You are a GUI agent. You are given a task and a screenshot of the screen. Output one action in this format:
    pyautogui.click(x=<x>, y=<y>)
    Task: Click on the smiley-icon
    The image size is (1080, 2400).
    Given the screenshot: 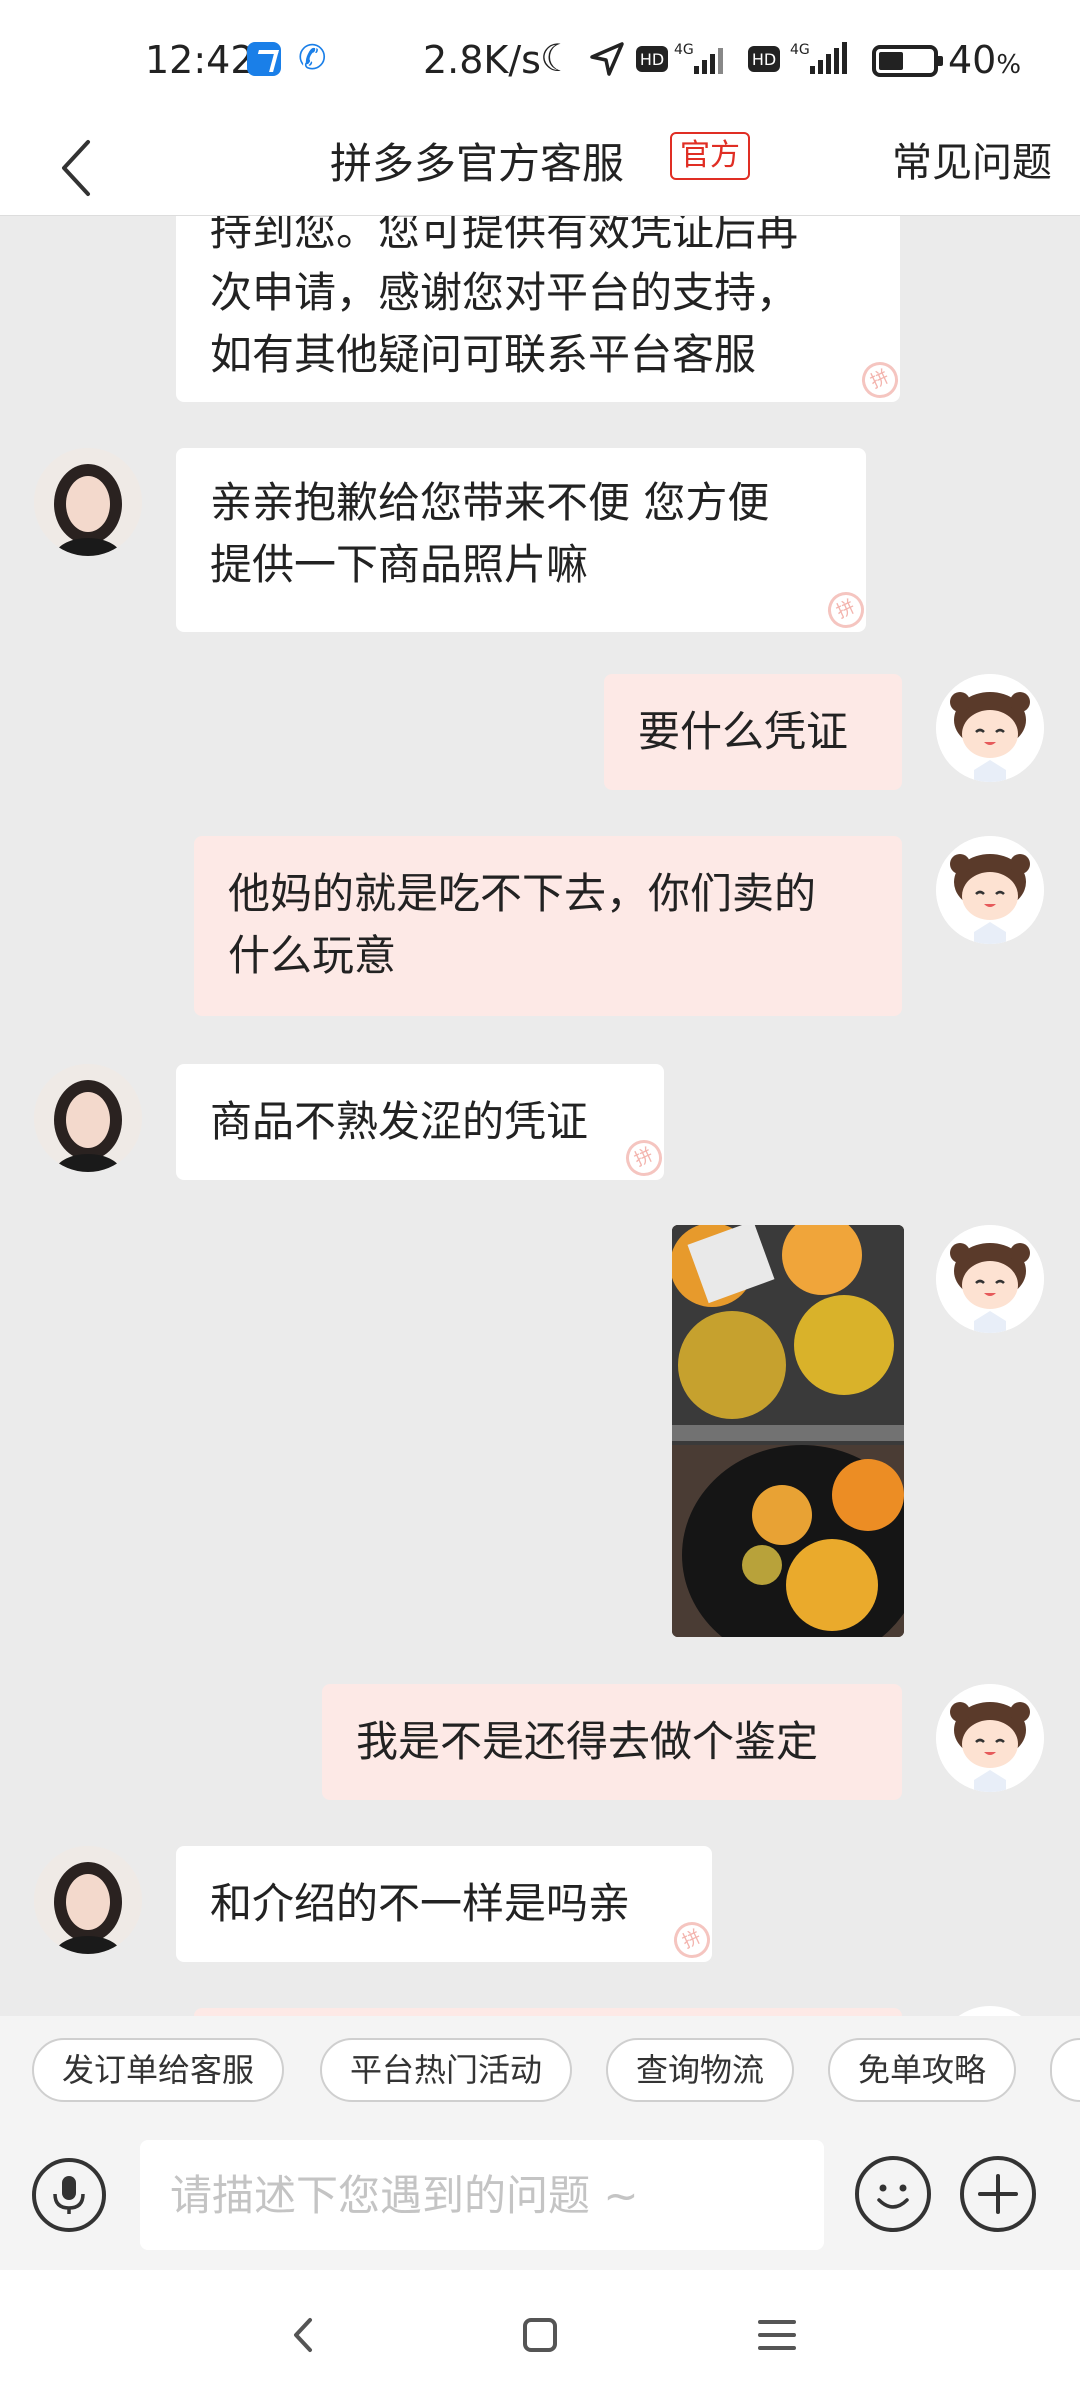 What is the action you would take?
    pyautogui.click(x=893, y=2194)
    